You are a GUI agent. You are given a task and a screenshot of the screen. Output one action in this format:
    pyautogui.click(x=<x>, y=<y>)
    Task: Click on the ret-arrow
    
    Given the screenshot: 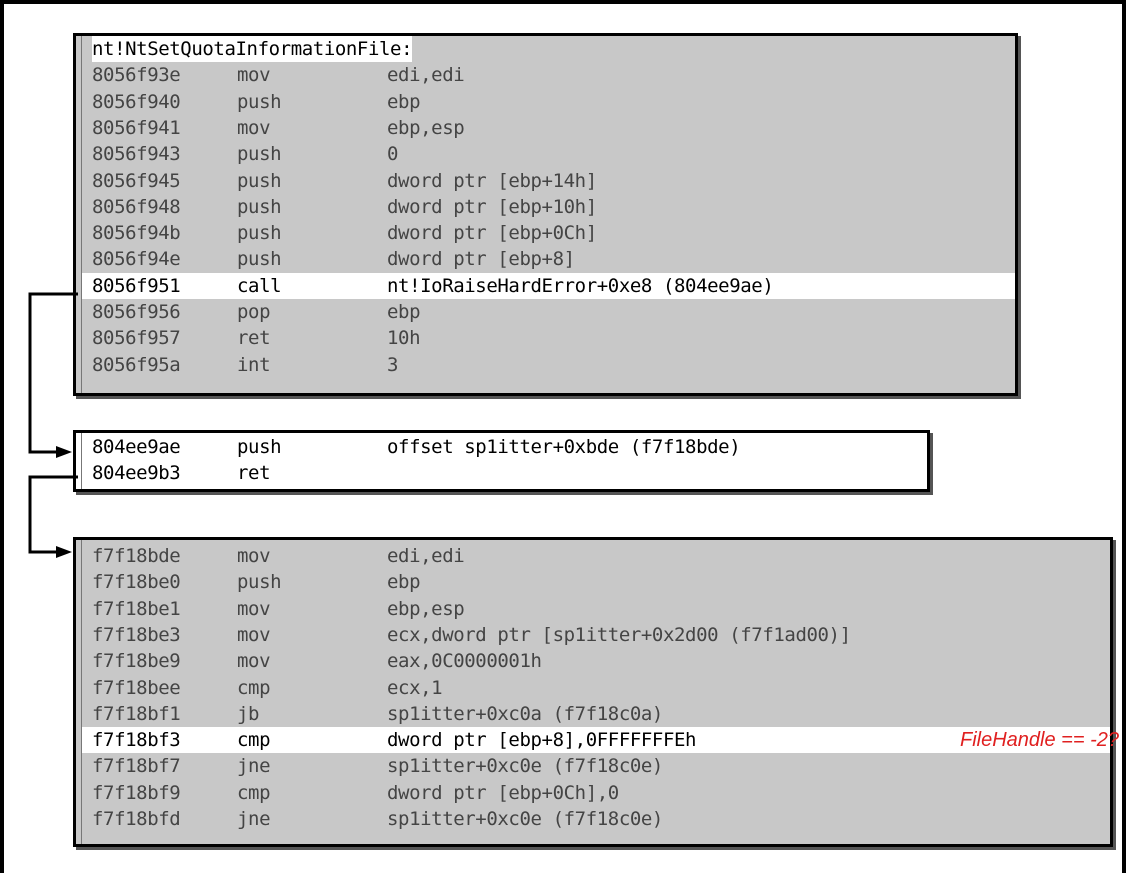 What is the action you would take?
    pyautogui.click(x=53, y=516)
    